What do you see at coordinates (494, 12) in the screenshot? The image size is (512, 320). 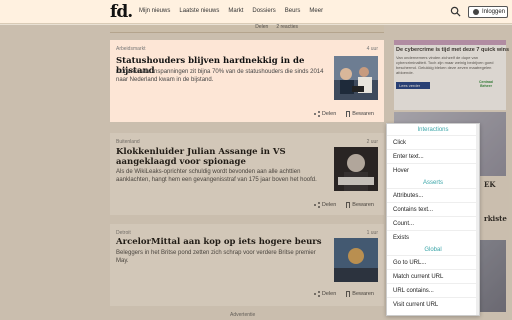 I see `login-label: Inloggen` at bounding box center [494, 12].